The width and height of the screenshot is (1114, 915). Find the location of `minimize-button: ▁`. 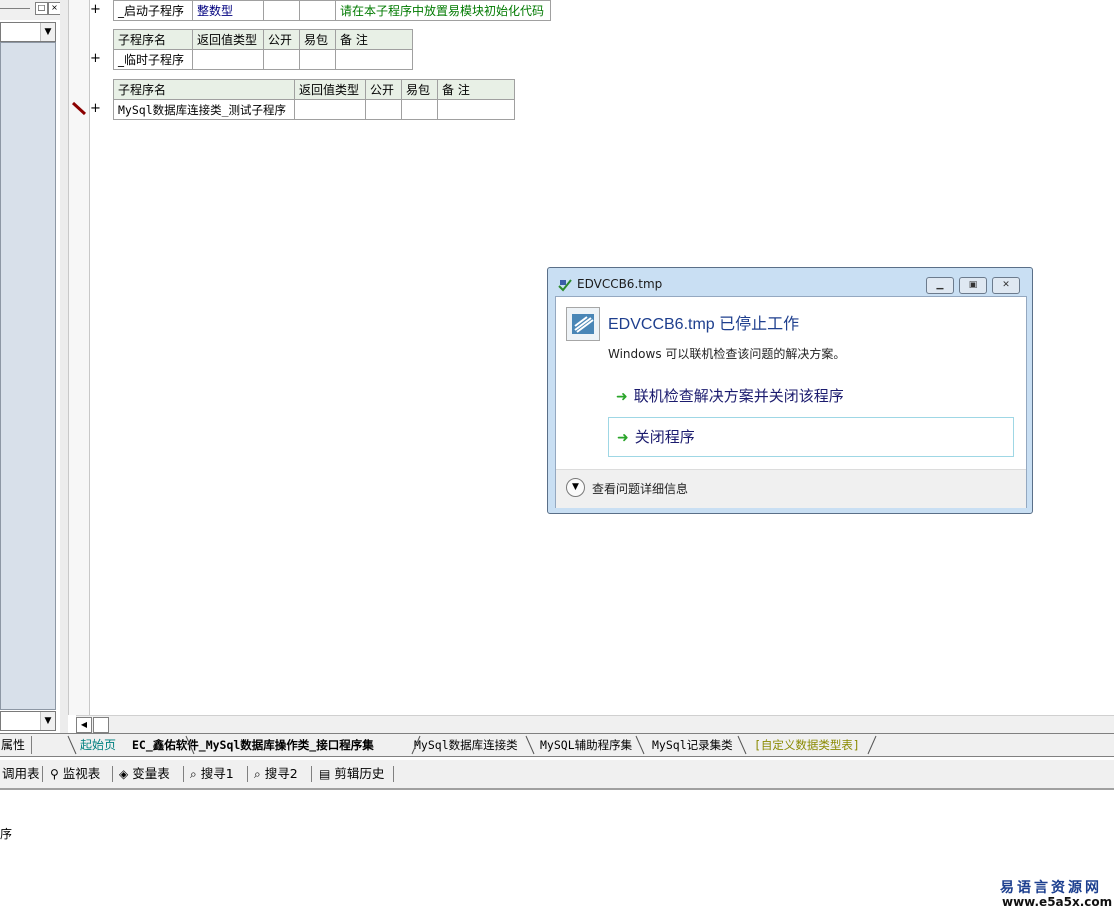

minimize-button: ▁ is located at coordinates (940, 285).